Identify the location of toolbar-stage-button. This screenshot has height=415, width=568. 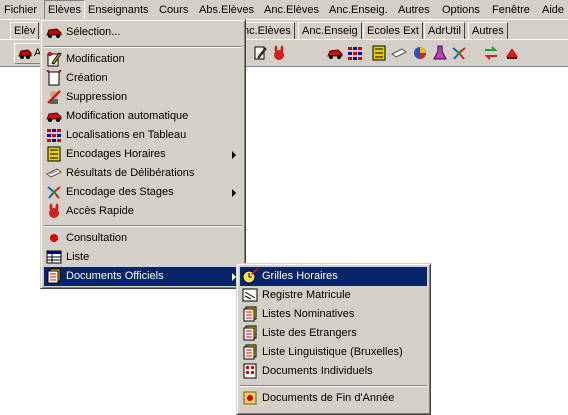
(459, 53).